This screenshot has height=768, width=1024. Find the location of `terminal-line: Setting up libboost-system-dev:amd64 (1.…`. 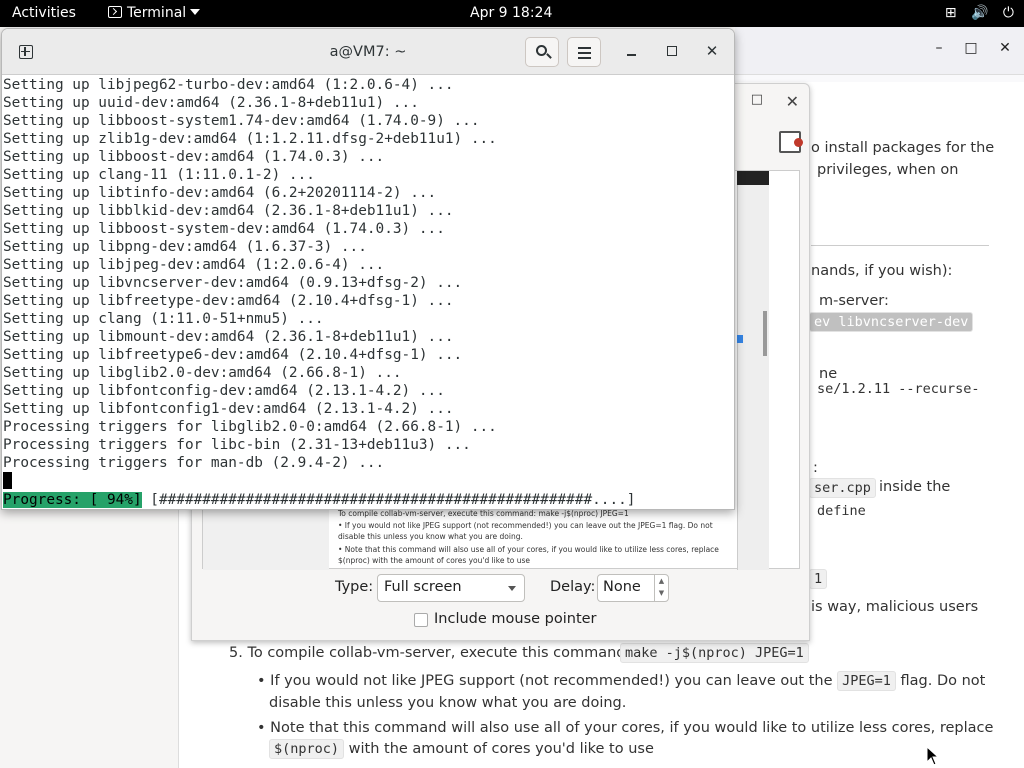

terminal-line: Setting up libboost-system-dev:amd64 (1.… is located at coordinates (224, 229).